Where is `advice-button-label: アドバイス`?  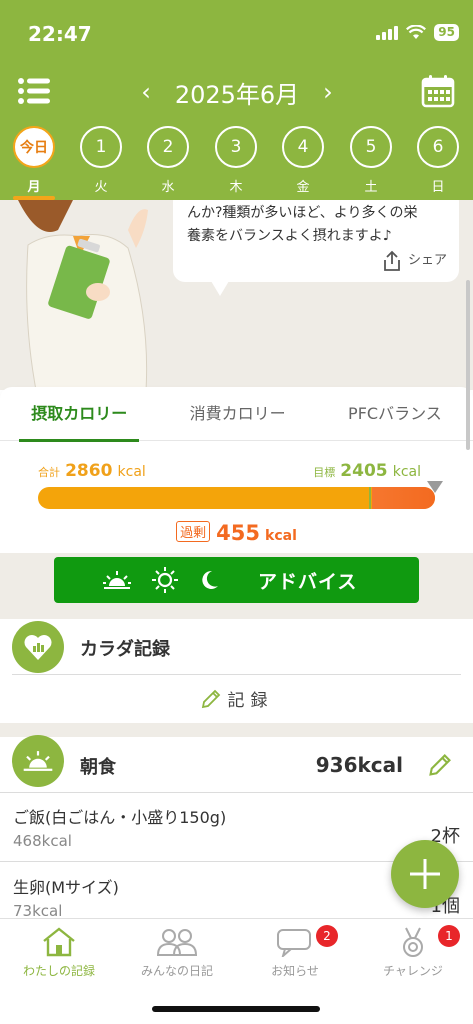
advice-button-label: アドバイス is located at coordinates (308, 581).